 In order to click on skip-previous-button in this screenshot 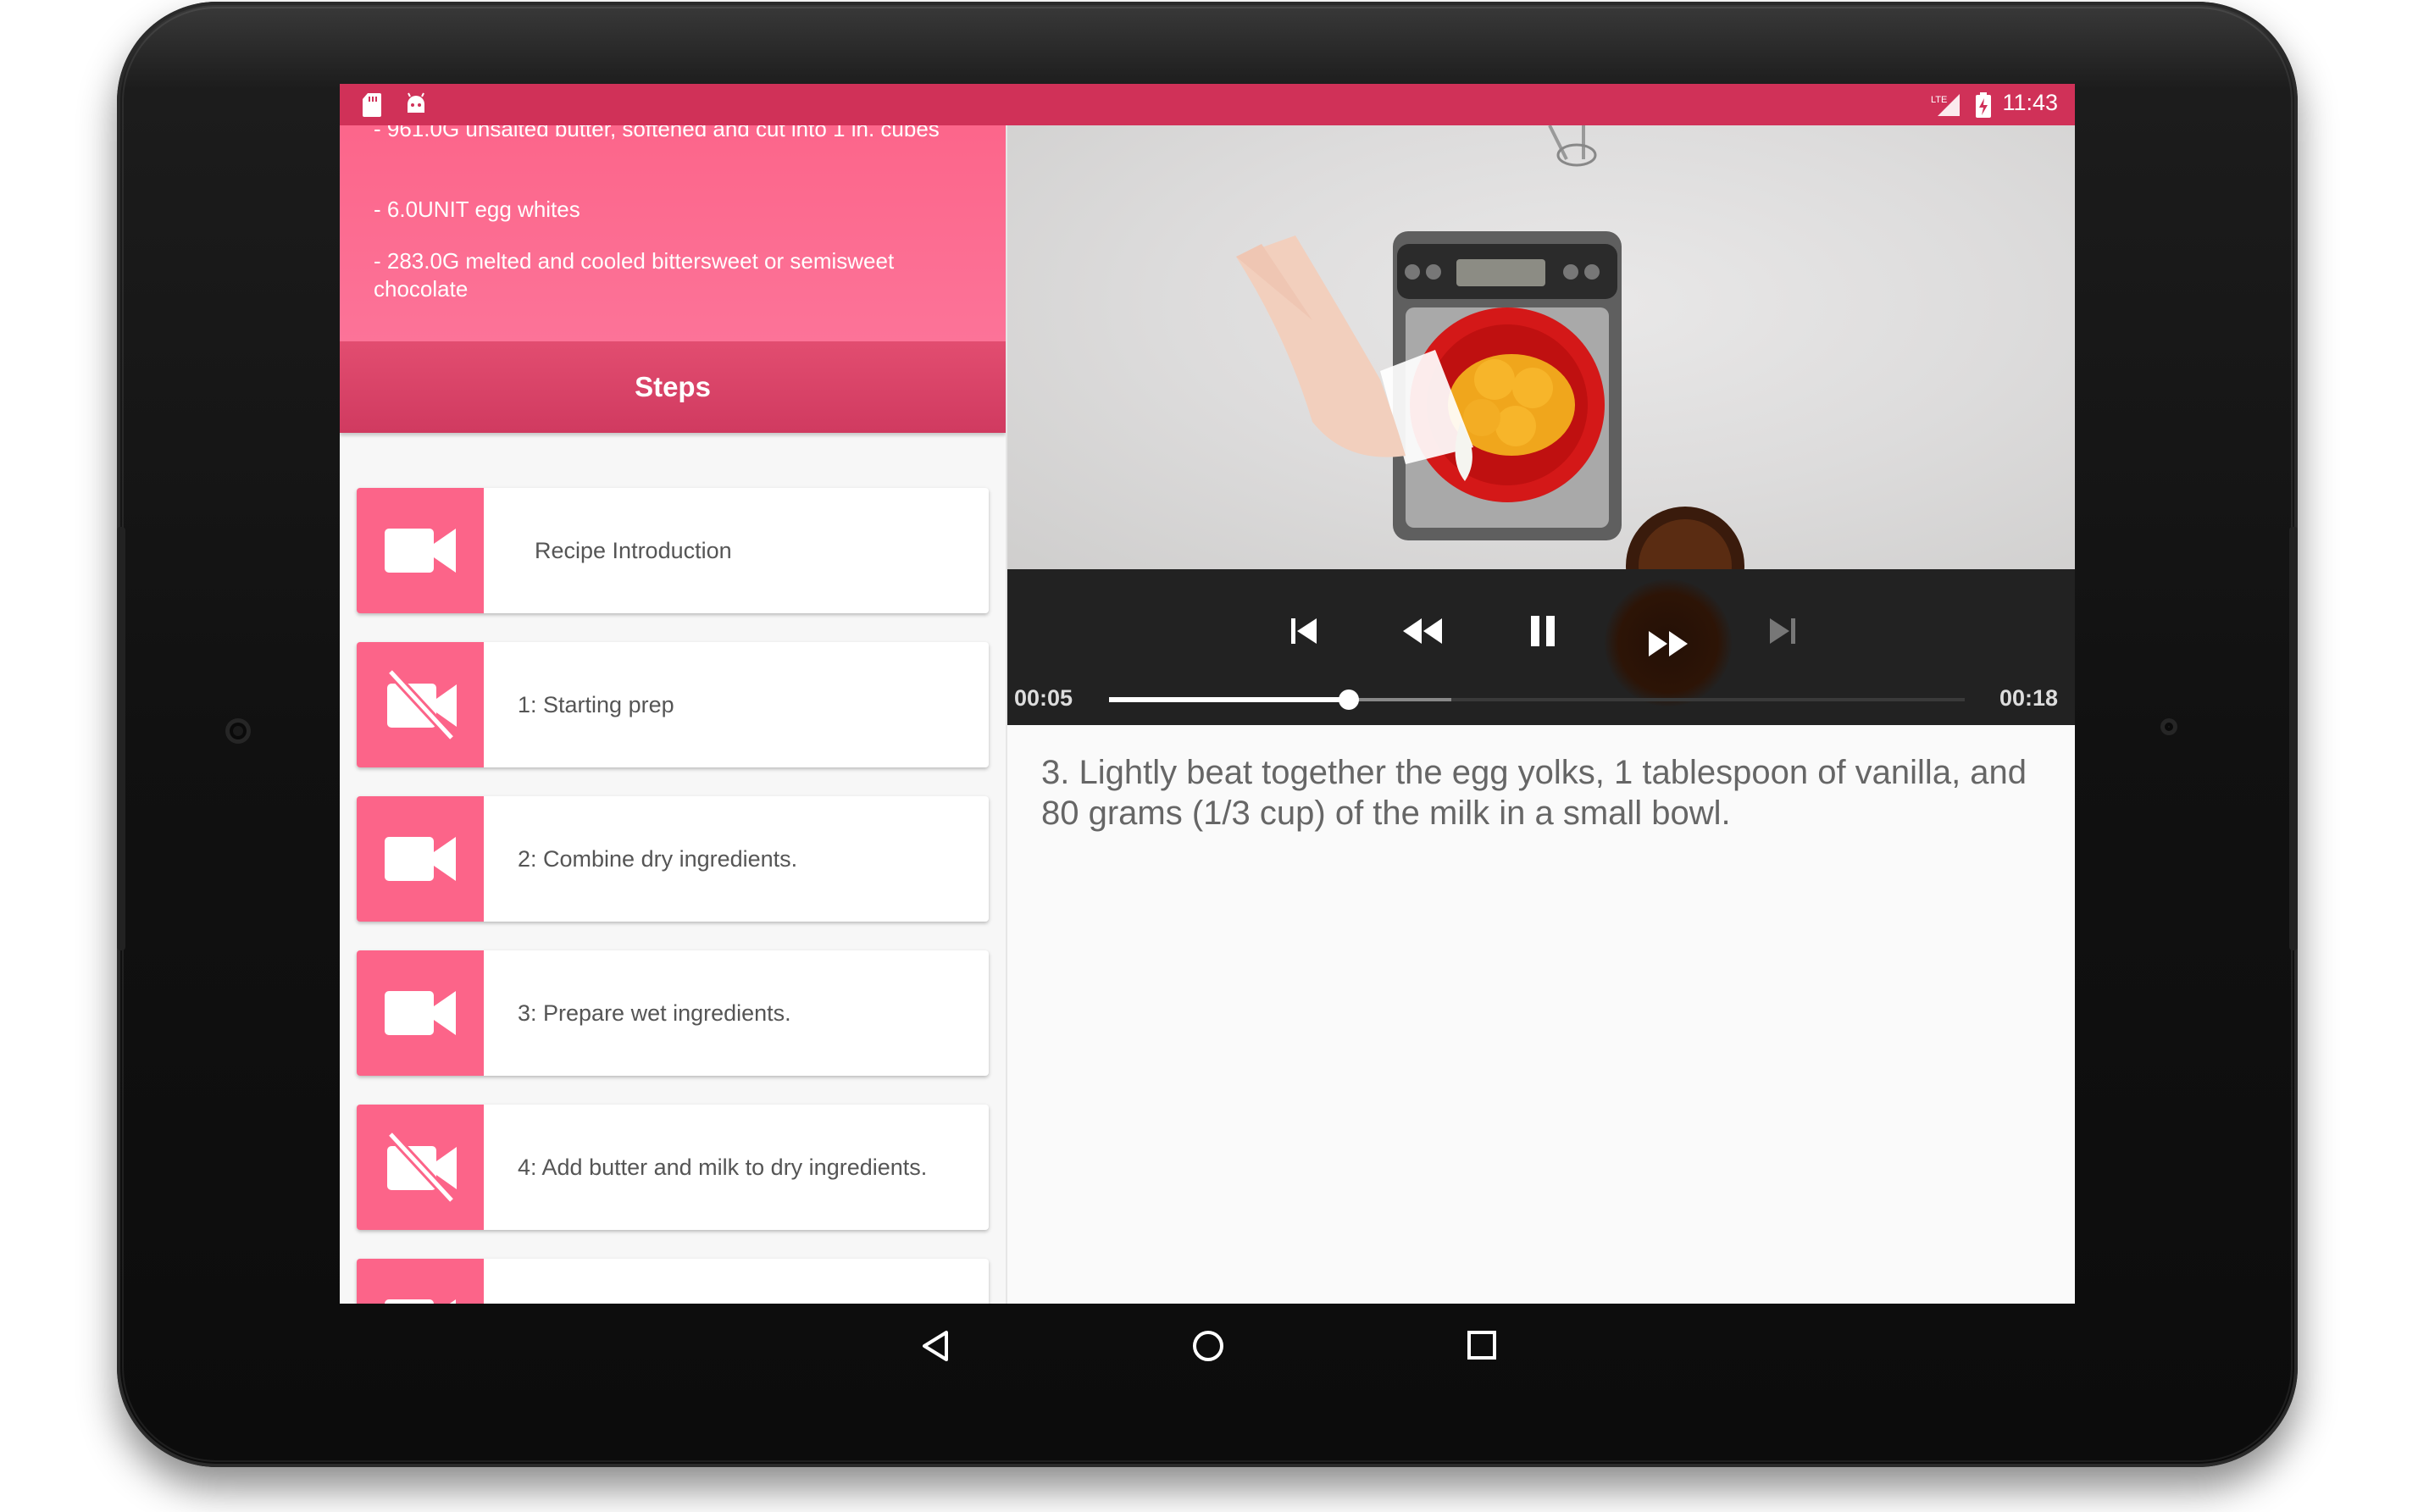, I will do `click(1304, 631)`.